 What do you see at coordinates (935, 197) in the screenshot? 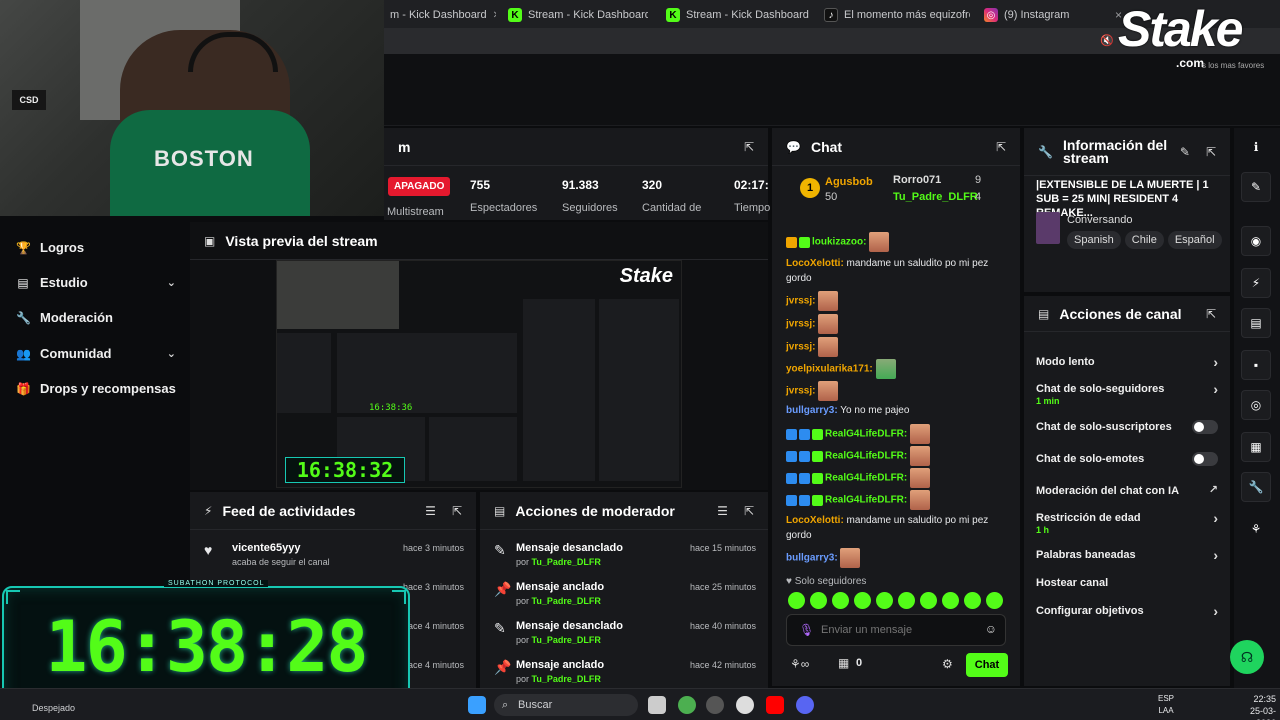
I see `top-gifter-name: Tu_Padre_DLFR` at bounding box center [935, 197].